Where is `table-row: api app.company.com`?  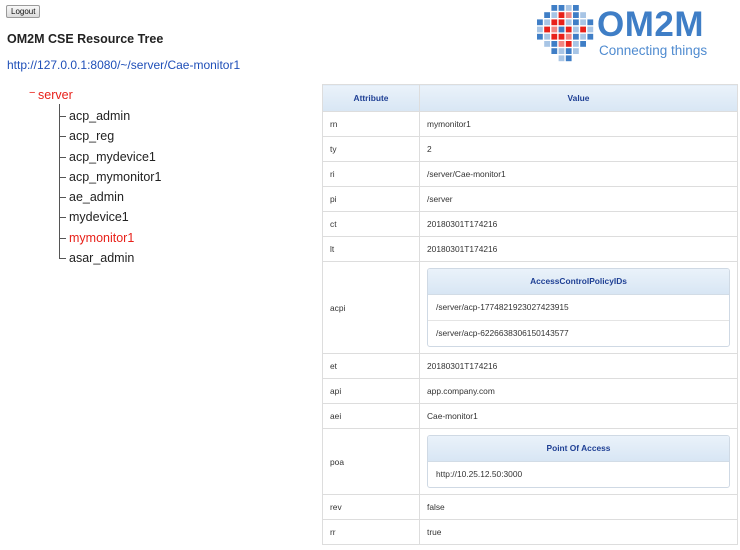
table-row: api app.company.com is located at coordinates (530, 391).